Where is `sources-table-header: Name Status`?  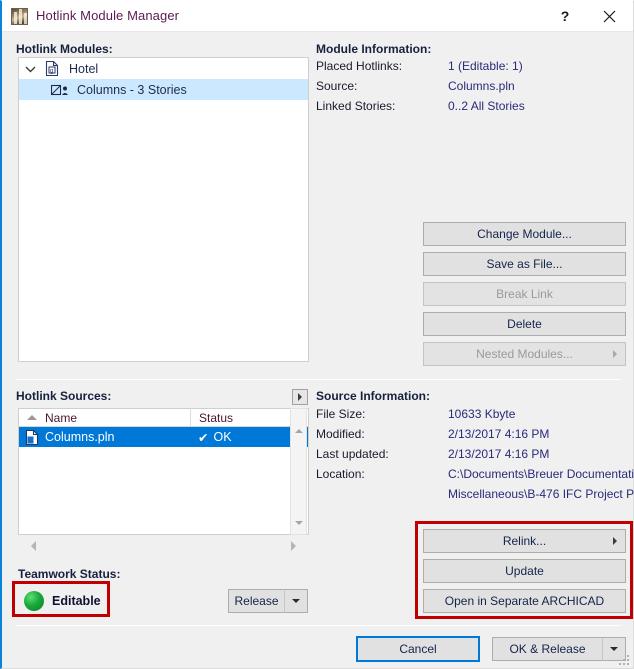 sources-table-header: Name Status is located at coordinates (163, 417).